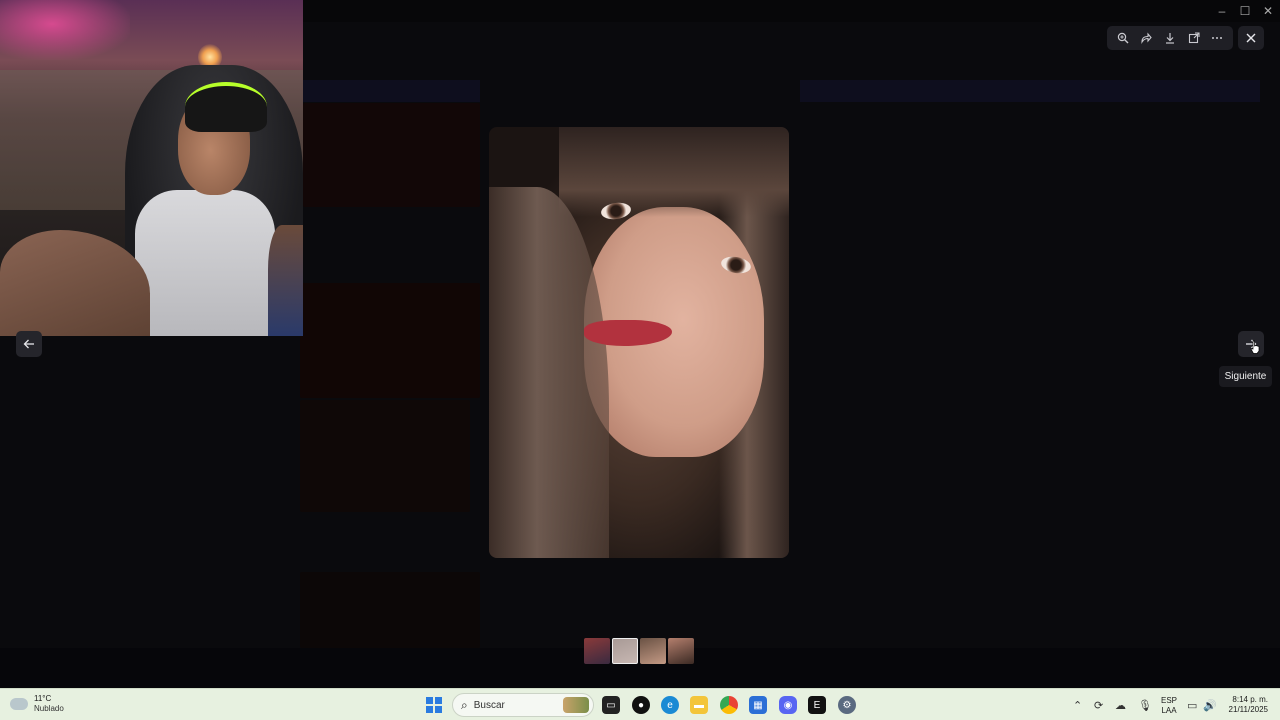 This screenshot has width=1280, height=720. Describe the element at coordinates (1210, 705) in the screenshot. I see `volume-icon: 🔊` at that location.